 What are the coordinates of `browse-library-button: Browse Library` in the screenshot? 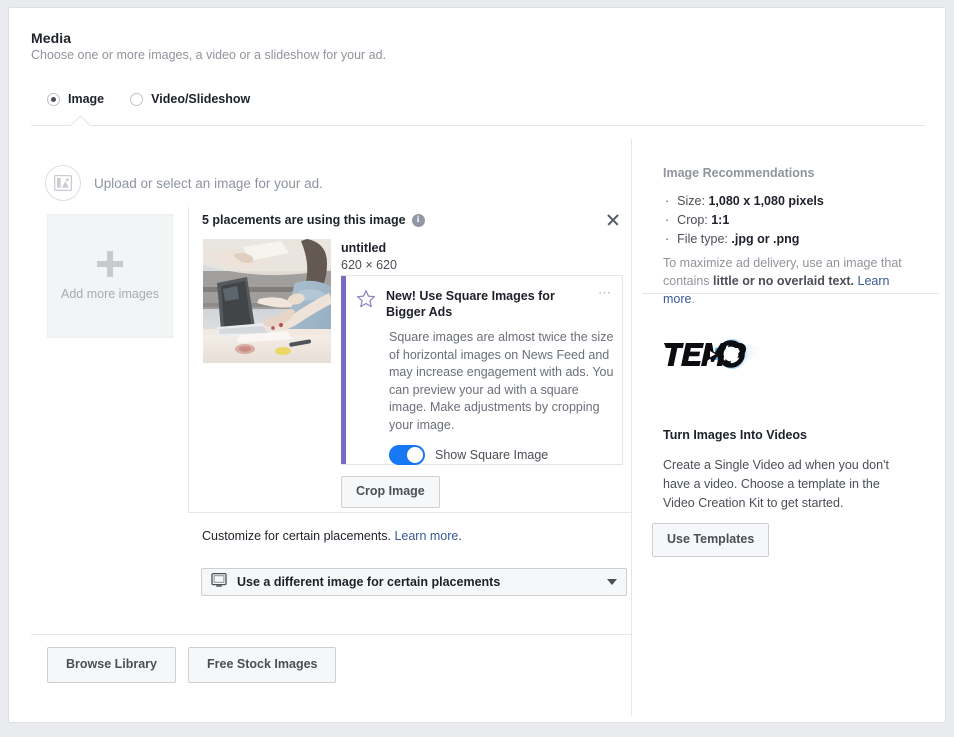 It's located at (112, 665).